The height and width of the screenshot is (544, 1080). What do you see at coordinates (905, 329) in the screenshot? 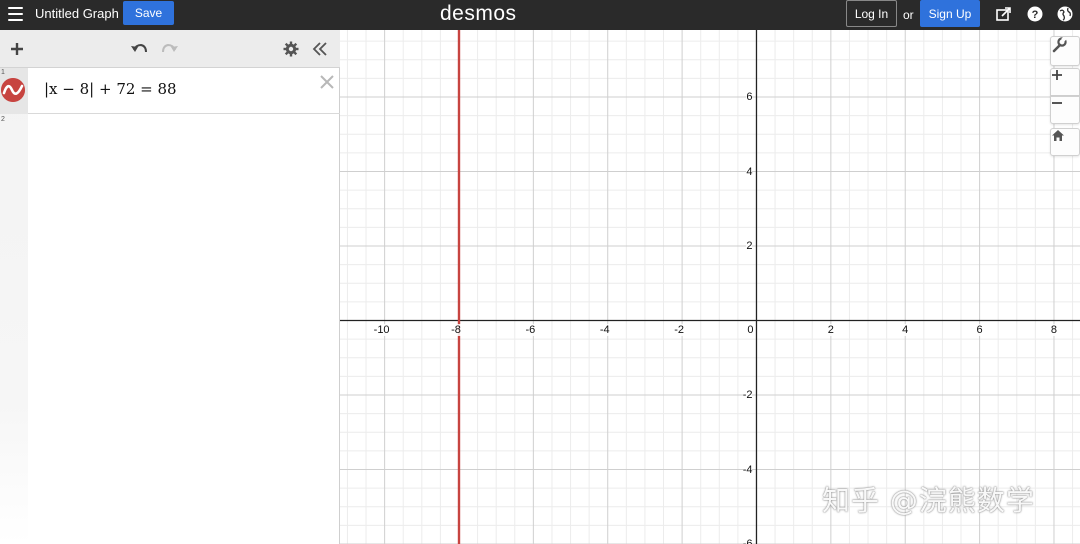
I see `x-tick-label: 4` at bounding box center [905, 329].